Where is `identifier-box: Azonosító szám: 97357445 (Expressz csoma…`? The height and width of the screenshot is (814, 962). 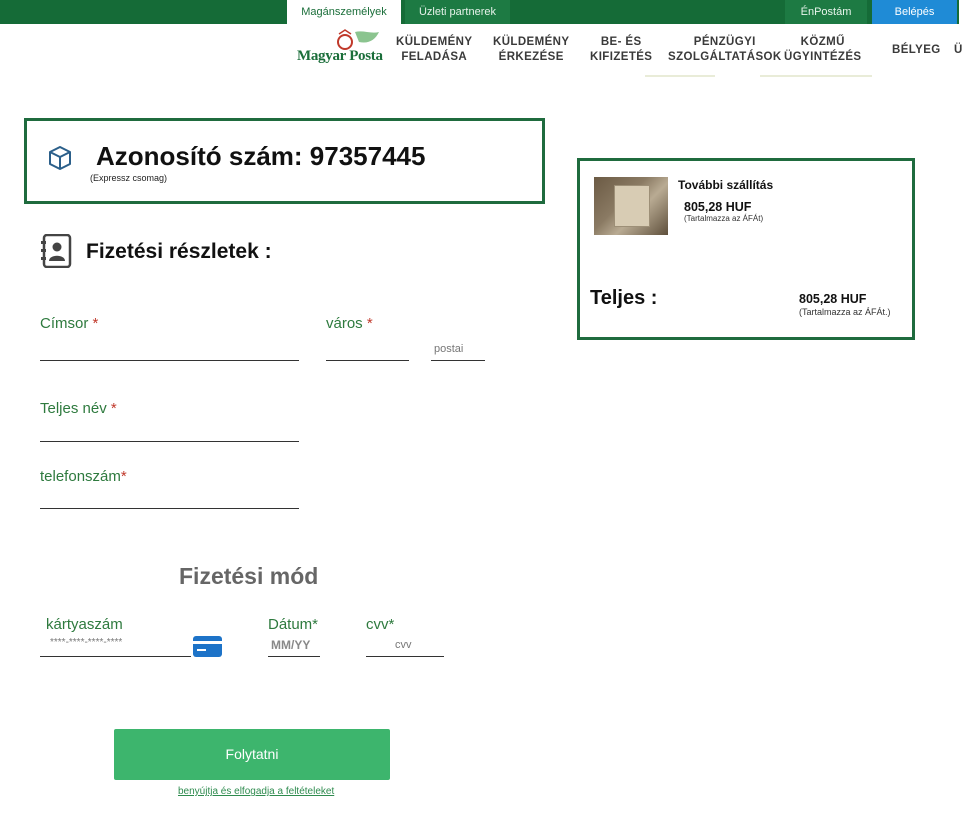
identifier-box: Azonosító szám: 97357445 (Expressz csoma… is located at coordinates (284, 161).